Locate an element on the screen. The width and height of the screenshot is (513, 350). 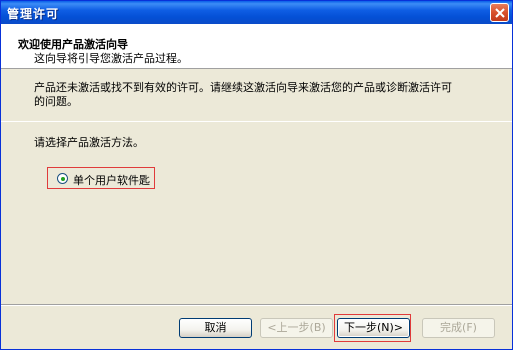
footer-divider is located at coordinates (256, 305).